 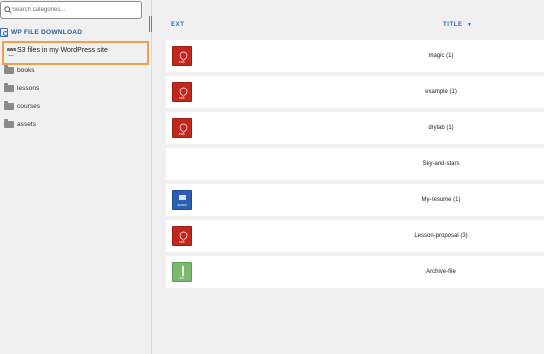 I want to click on s3-category-label: S3 files in my WordPress site, so click(x=62, y=50).